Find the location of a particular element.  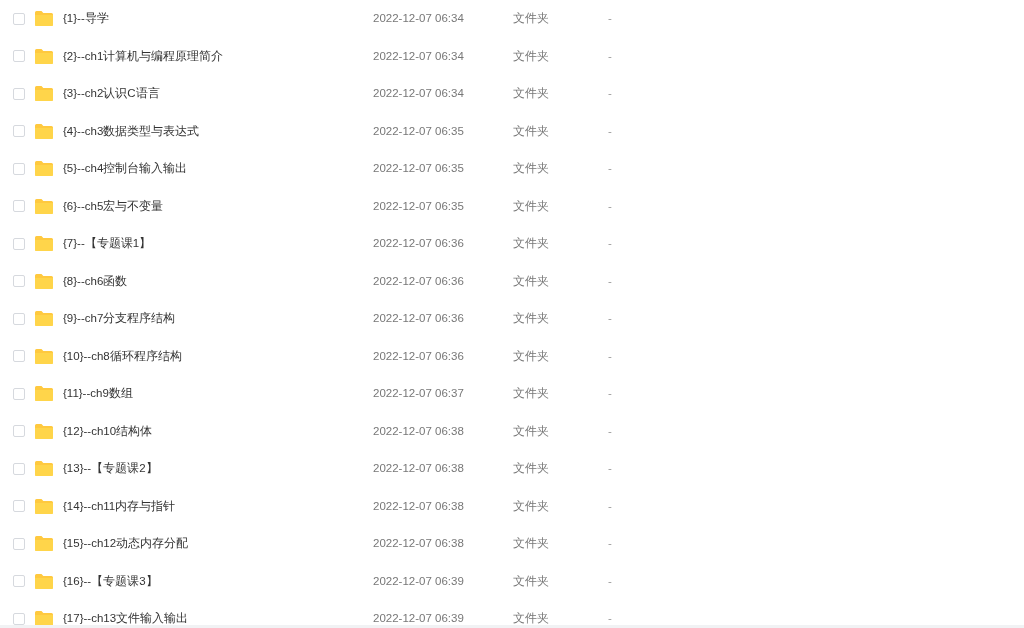

file-name: {8}--ch6函数 is located at coordinates (218, 281).